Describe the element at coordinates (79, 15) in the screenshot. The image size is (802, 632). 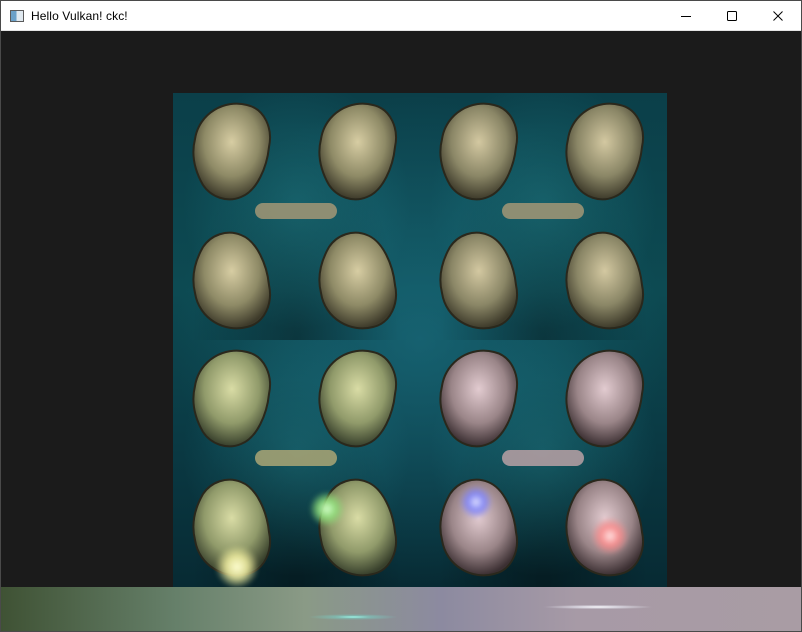
I see `window-title: Hello Vulkan! ckc!` at that location.